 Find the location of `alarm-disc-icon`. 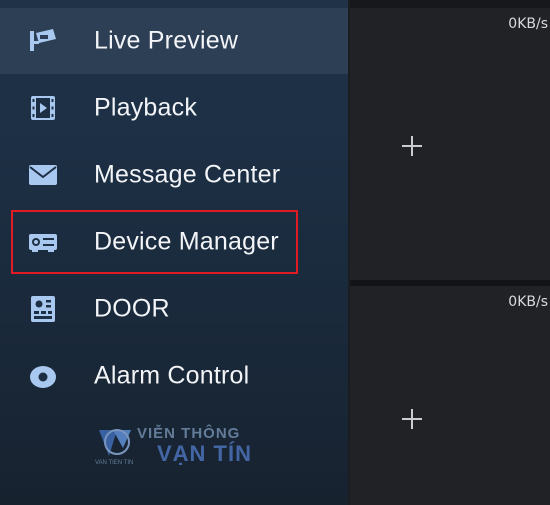

alarm-disc-icon is located at coordinates (43, 376).